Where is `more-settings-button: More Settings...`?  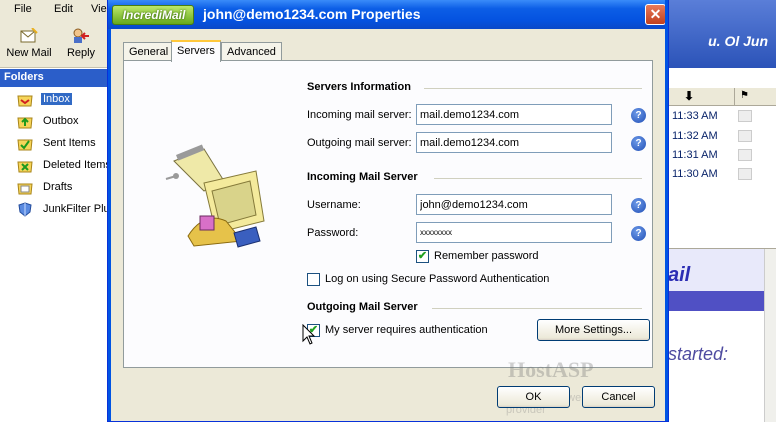
more-settings-button: More Settings... is located at coordinates (593, 330).